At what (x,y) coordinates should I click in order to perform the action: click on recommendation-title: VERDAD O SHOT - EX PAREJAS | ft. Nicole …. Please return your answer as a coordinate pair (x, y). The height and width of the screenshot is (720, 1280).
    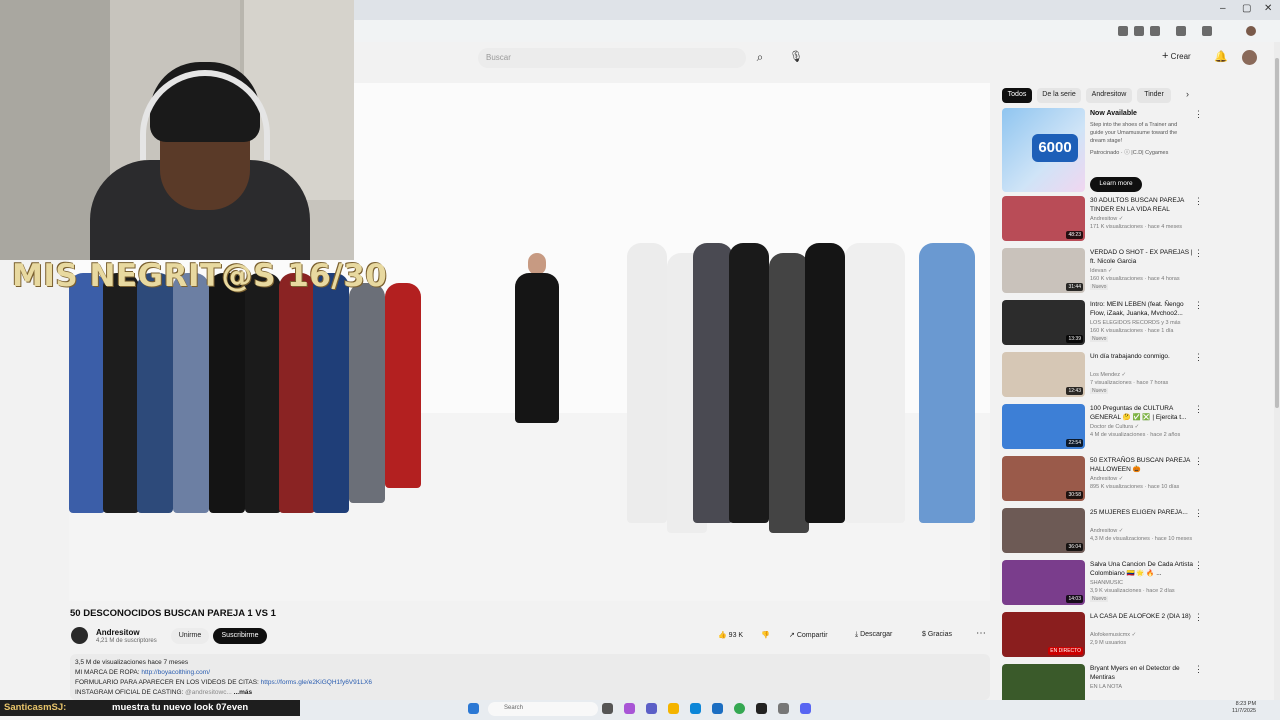
    Looking at the image, I should click on (1142, 257).